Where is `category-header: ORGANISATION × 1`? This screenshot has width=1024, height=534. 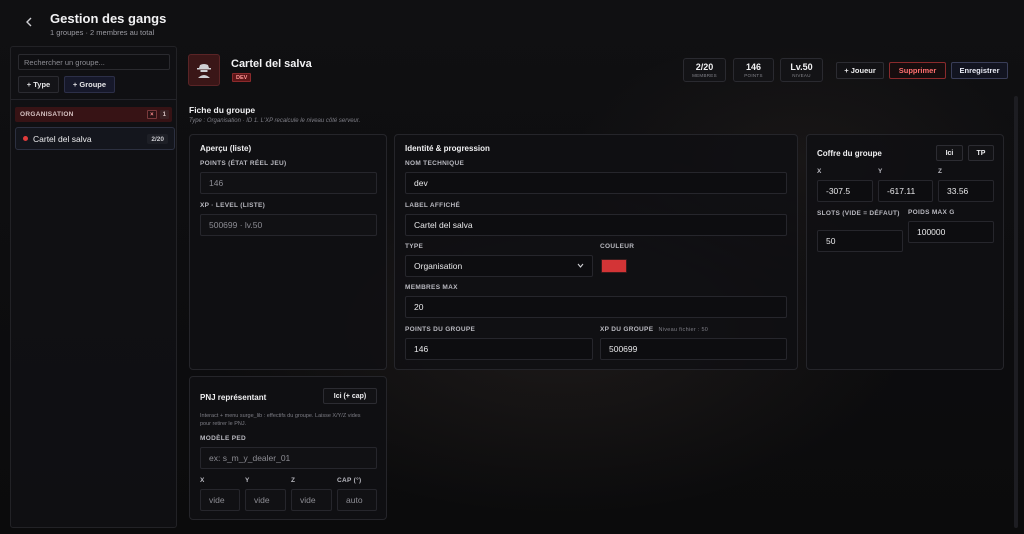 category-header: ORGANISATION × 1 is located at coordinates (93, 114).